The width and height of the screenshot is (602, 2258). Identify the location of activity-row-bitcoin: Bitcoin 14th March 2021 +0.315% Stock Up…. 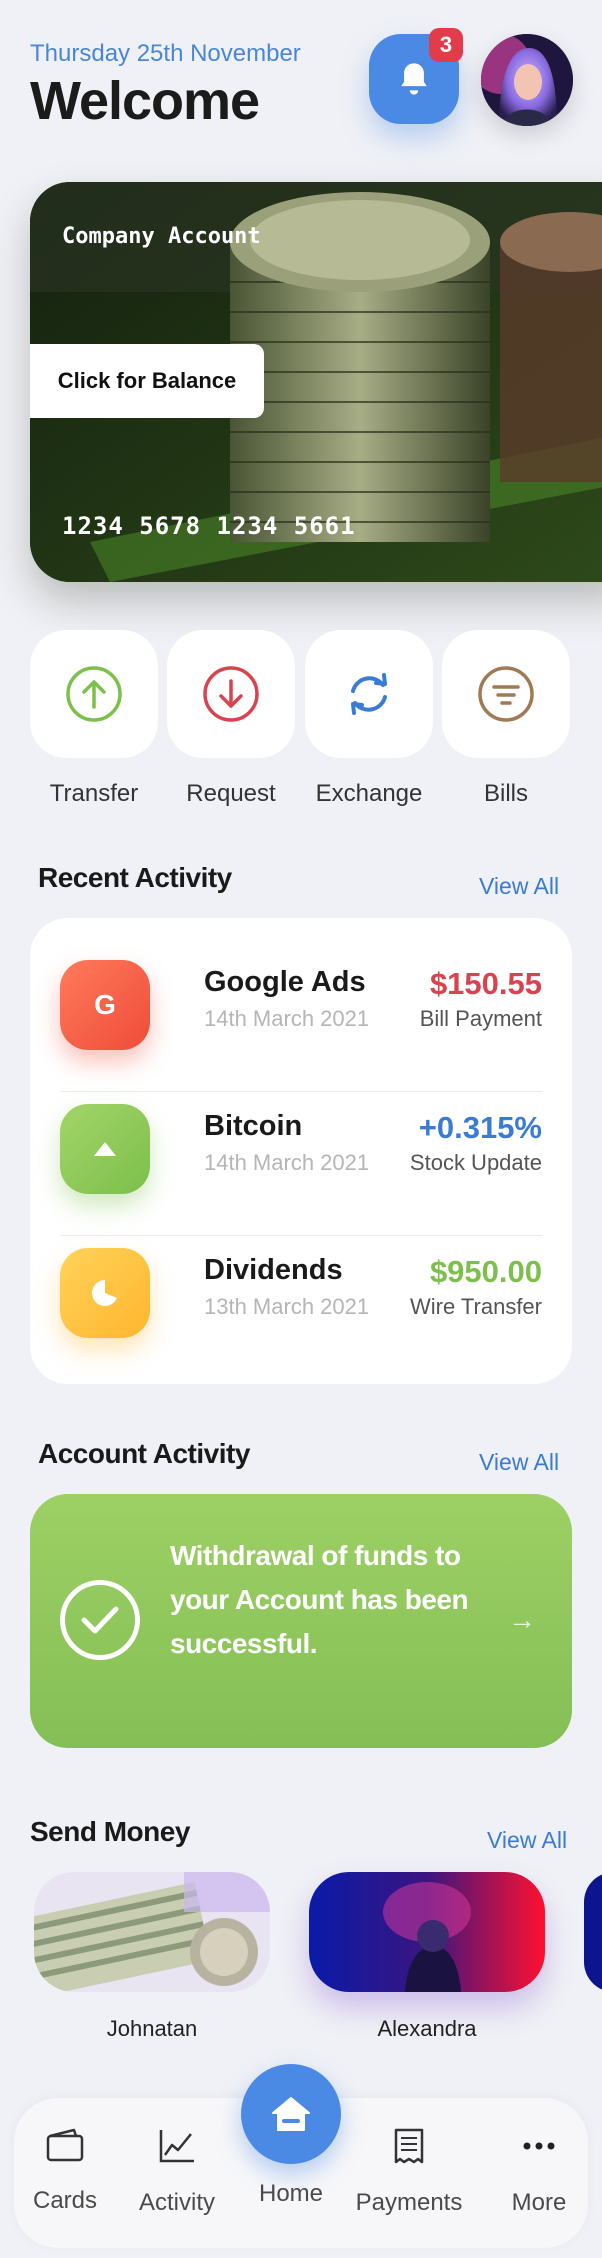
(301, 1164).